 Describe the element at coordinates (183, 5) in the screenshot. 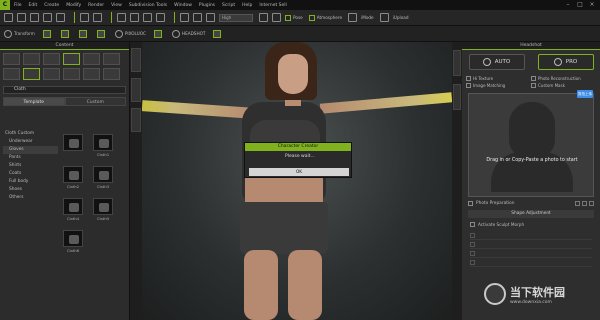

I see `menu-window: Window` at that location.